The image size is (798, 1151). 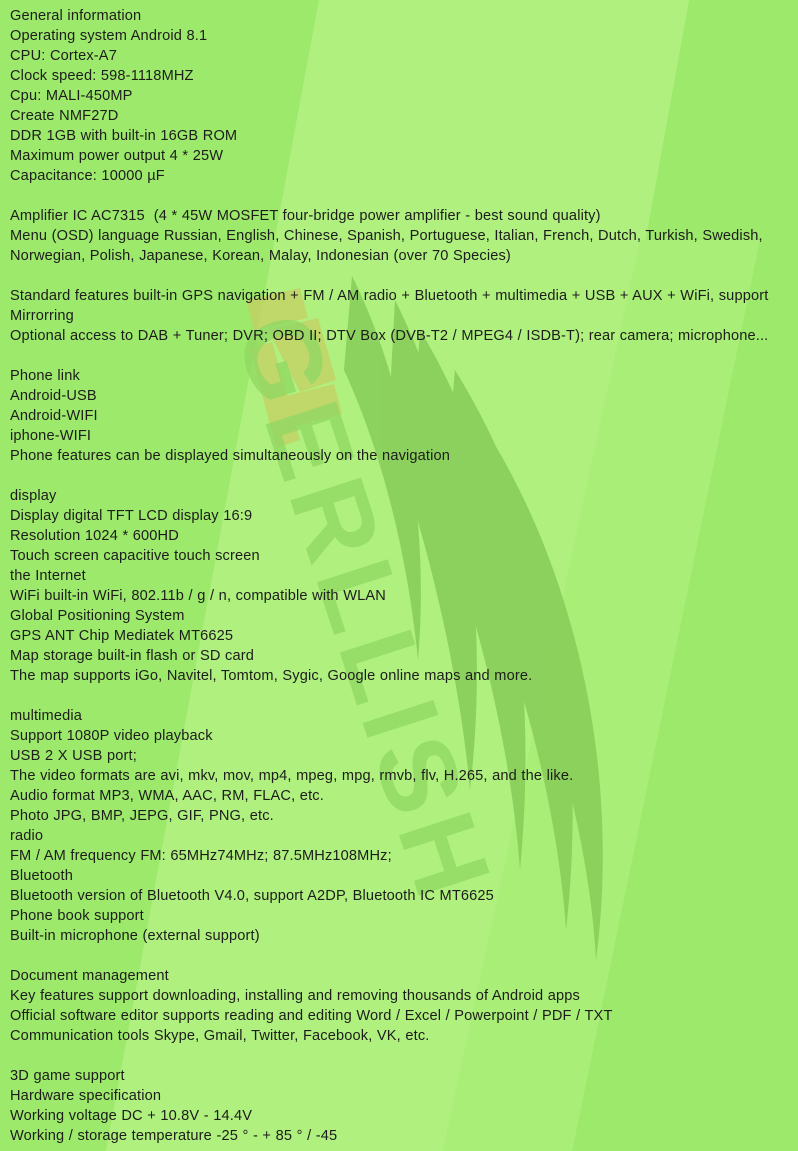 What do you see at coordinates (64, 116) in the screenshot?
I see `spec-line: Create NMF27D` at bounding box center [64, 116].